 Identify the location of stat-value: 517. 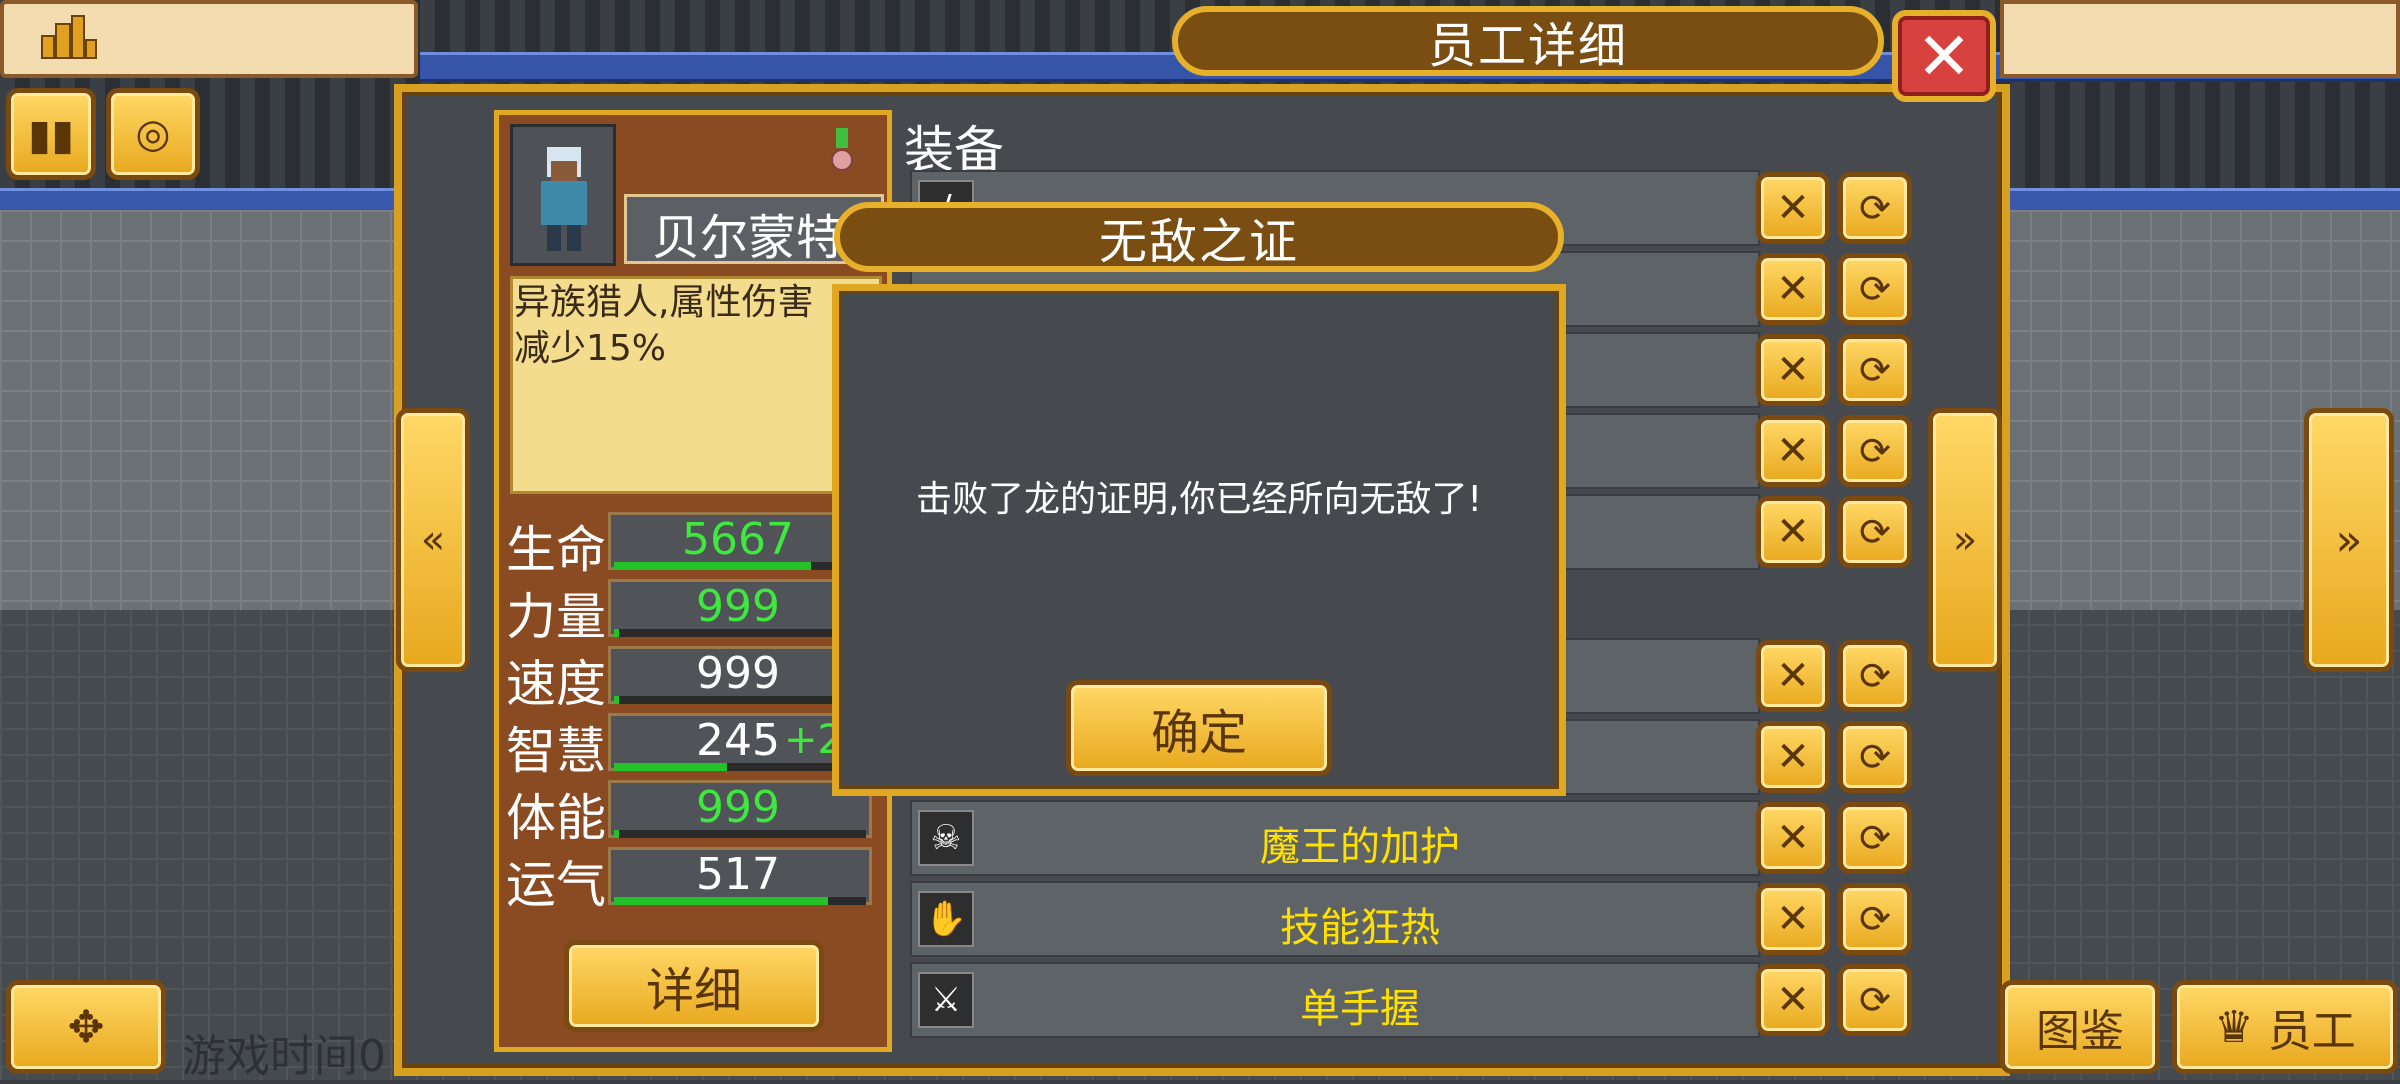
(738, 874).